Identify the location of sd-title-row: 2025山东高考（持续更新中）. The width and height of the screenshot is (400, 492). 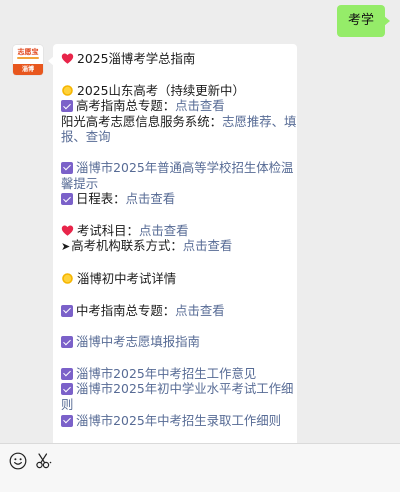
(176, 91).